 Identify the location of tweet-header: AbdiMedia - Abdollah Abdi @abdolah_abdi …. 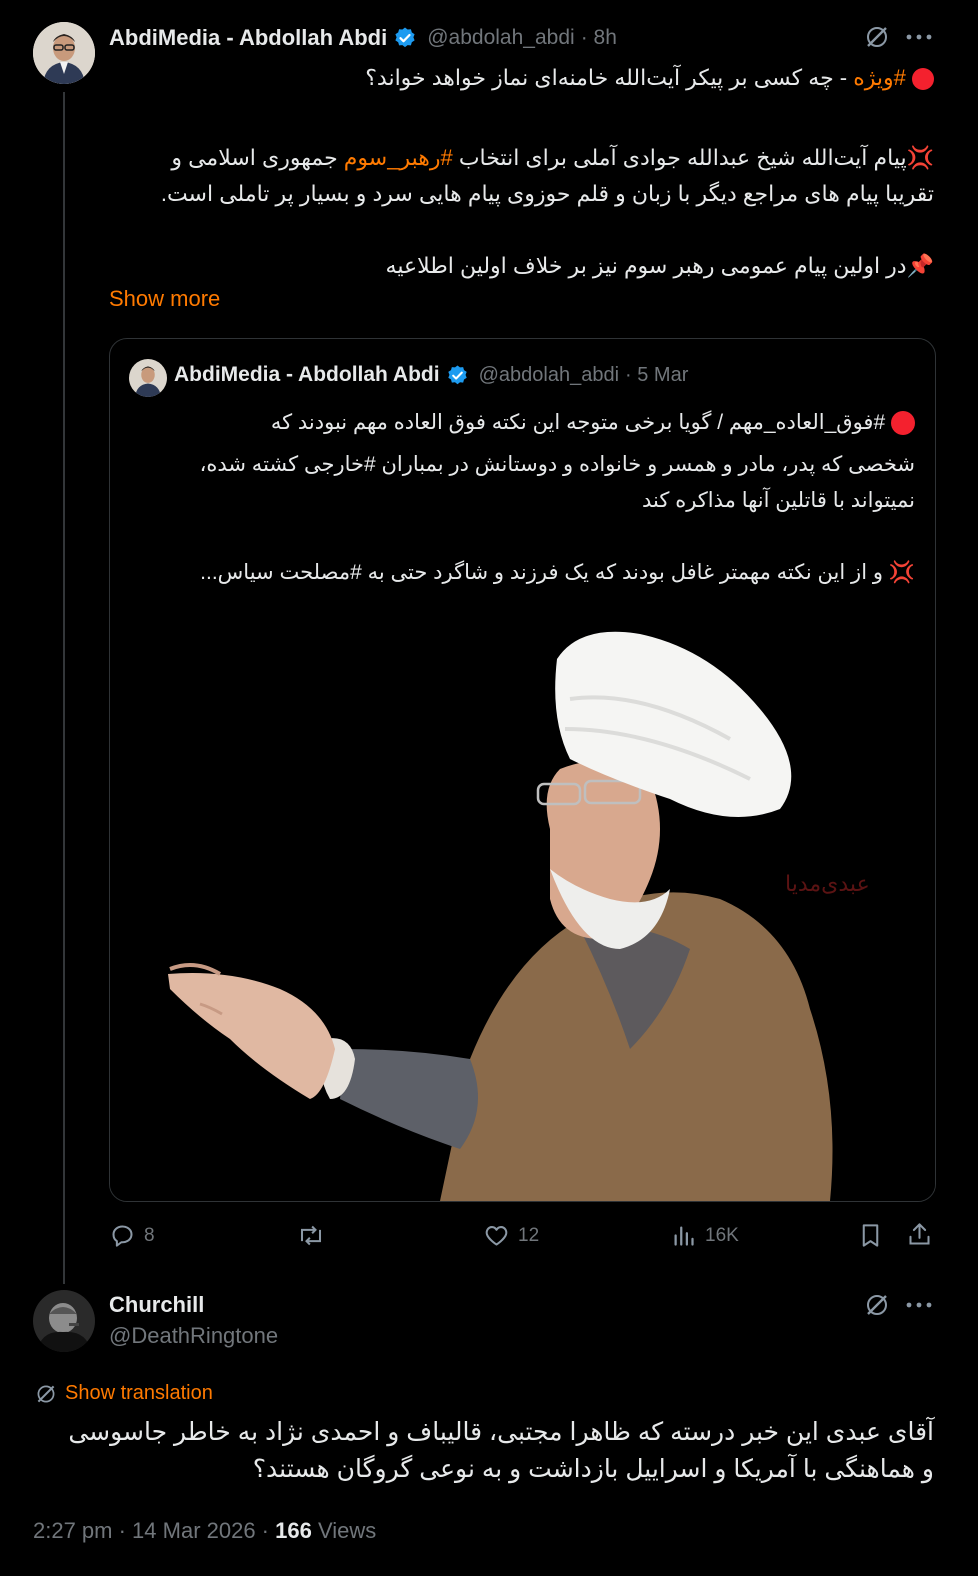
(363, 38).